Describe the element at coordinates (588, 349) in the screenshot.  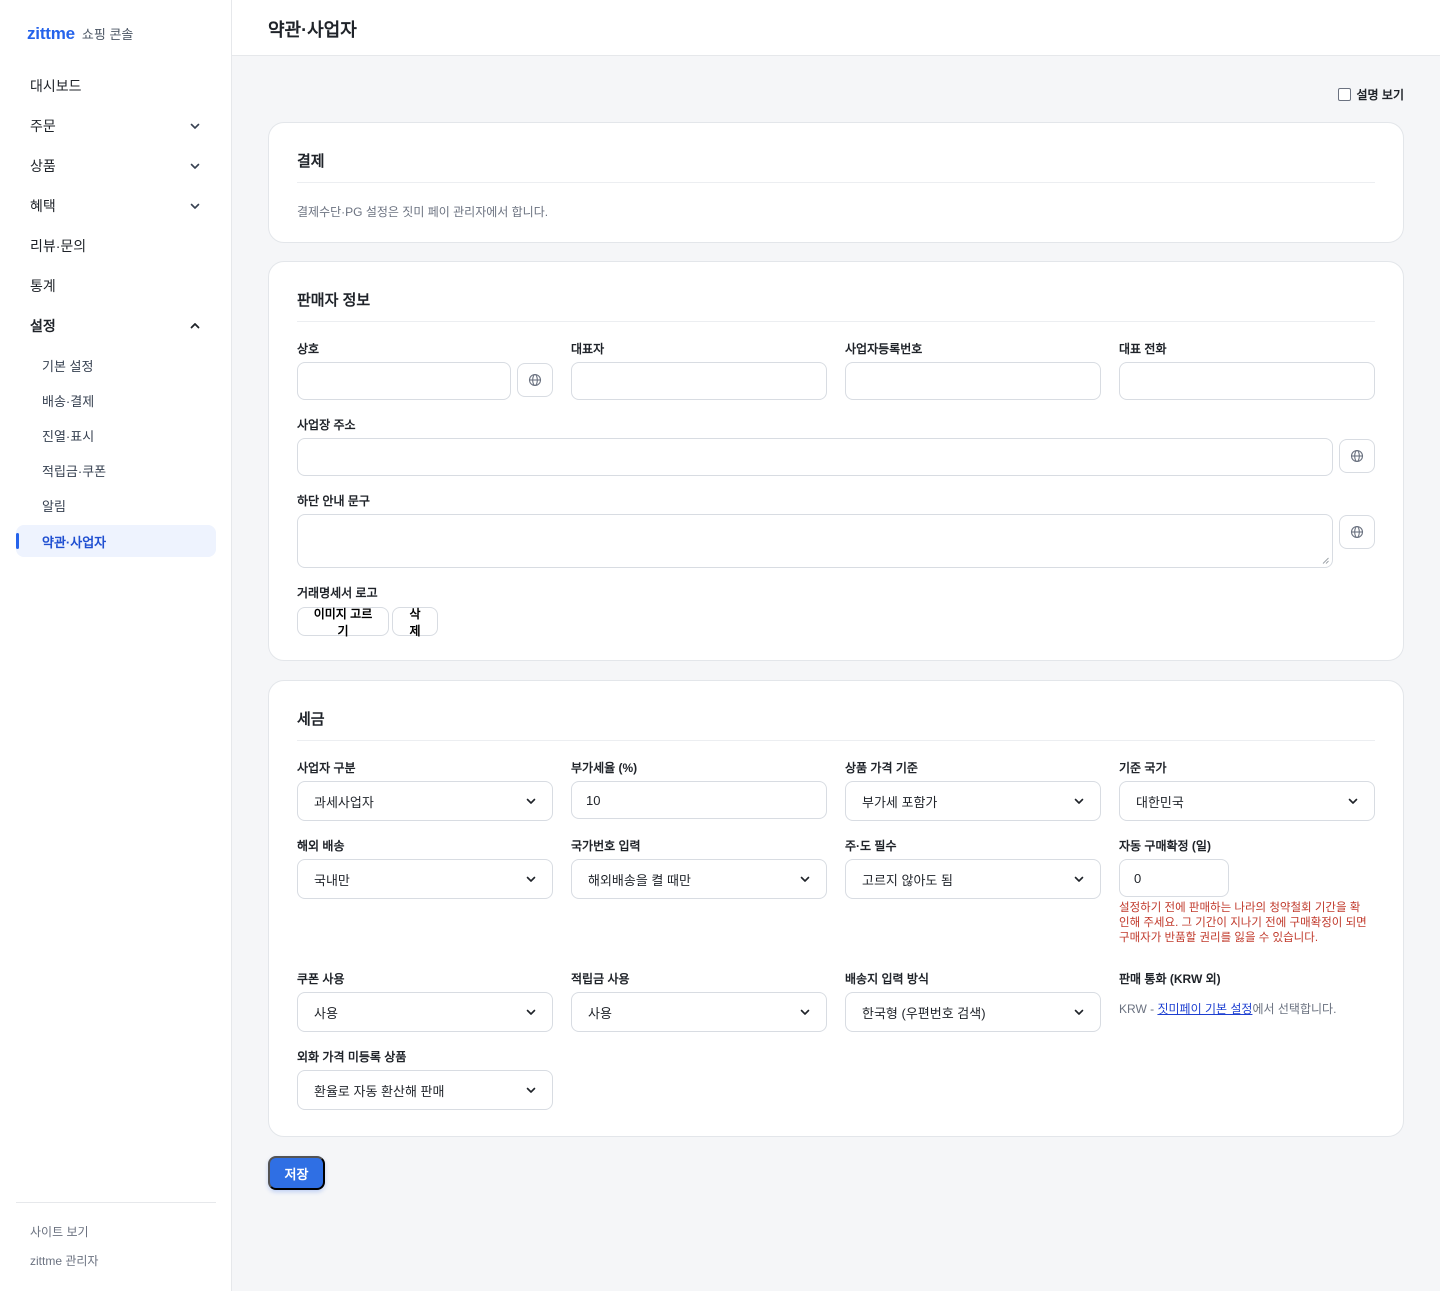
I see `ceo-label: 대표자` at that location.